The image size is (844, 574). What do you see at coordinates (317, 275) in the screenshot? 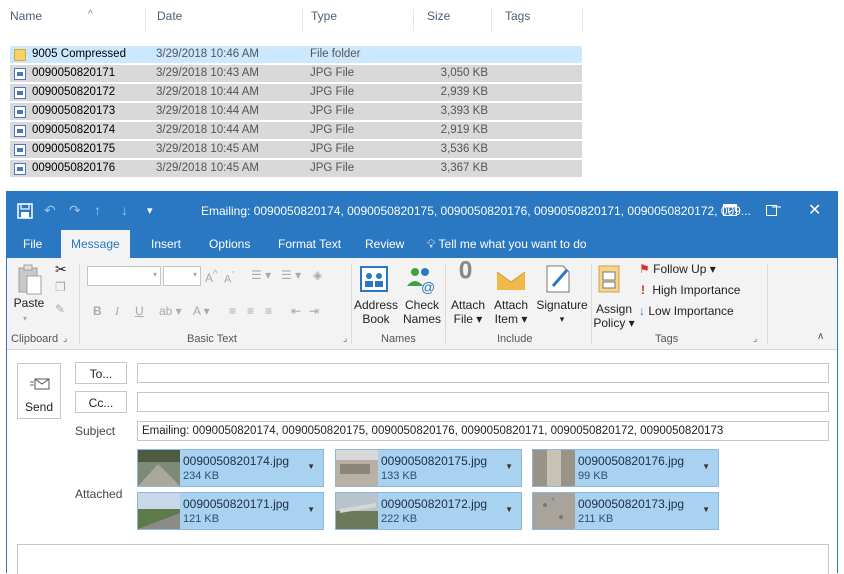
I see `clear-formatting-icon: ◈` at bounding box center [317, 275].